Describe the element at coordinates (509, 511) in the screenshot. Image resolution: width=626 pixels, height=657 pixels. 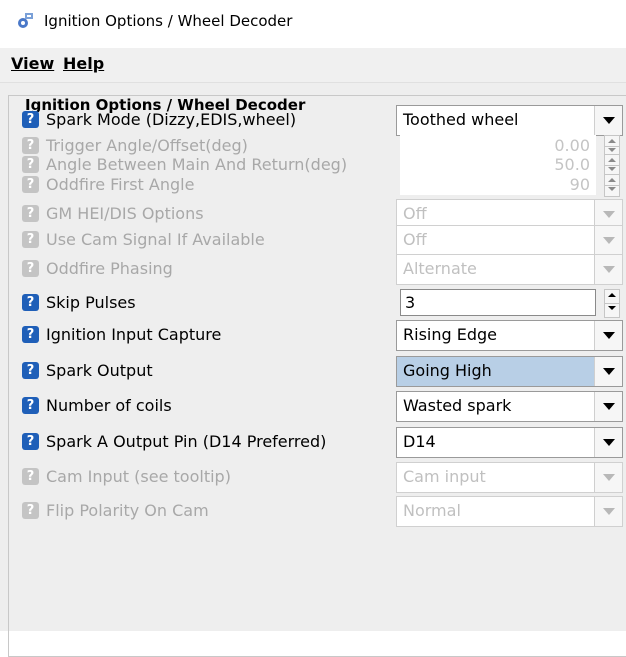
I see `setting-combo: Normal` at that location.